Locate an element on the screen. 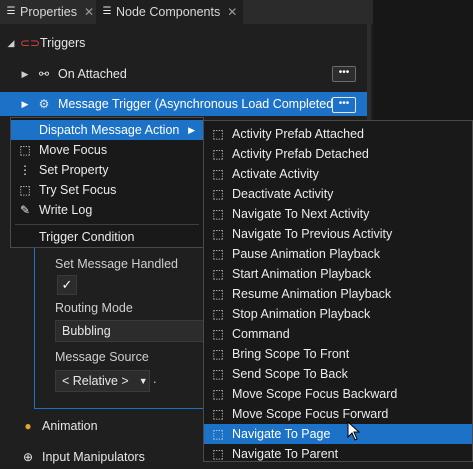  submenu-item-activate-activity: ⬚ Activate Activity is located at coordinates (338, 174).